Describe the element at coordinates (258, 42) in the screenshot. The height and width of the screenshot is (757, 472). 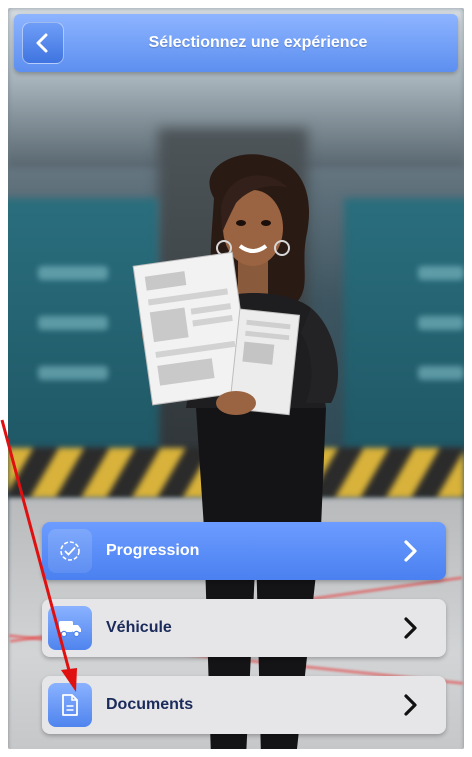
I see `page-title: Sélectionnez une expérience` at that location.